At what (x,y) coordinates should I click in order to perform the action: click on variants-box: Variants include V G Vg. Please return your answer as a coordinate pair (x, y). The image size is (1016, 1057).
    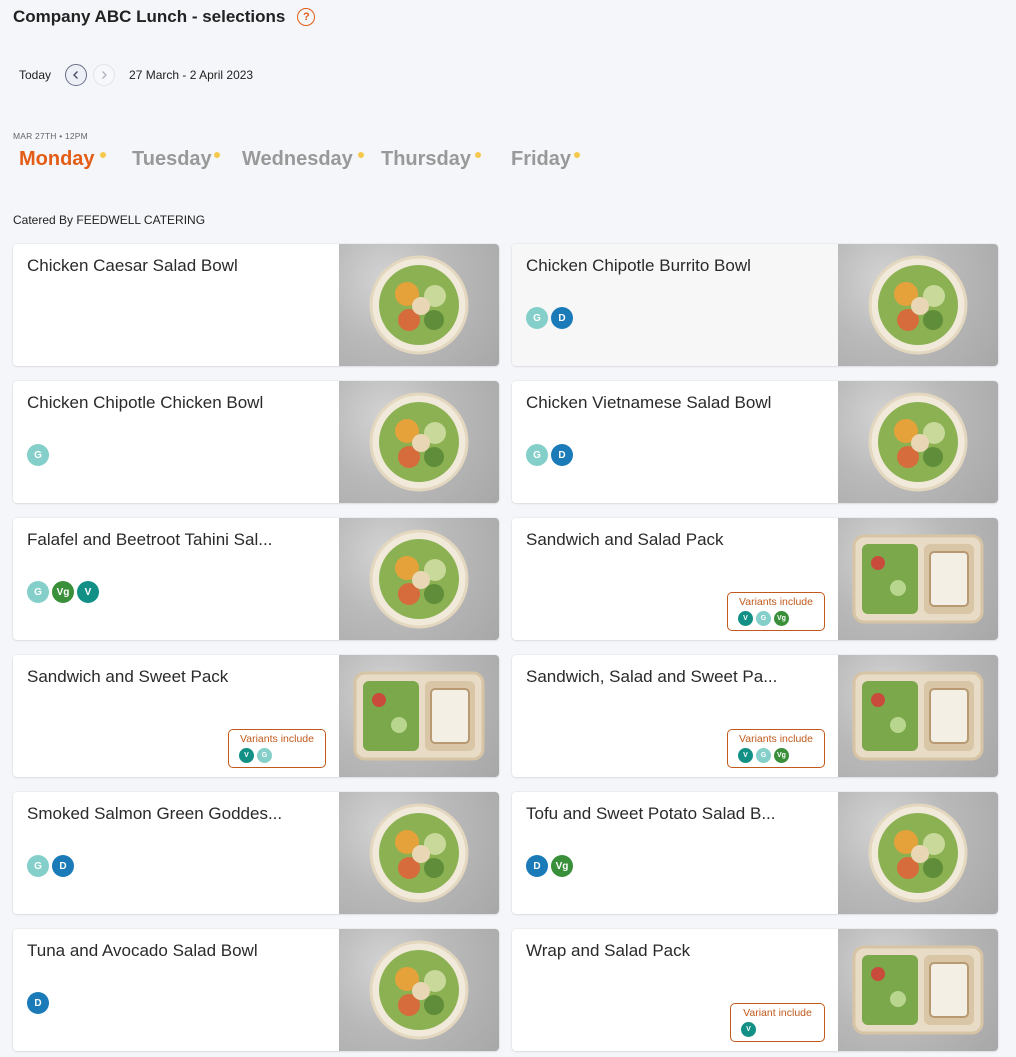
    Looking at the image, I should click on (776, 611).